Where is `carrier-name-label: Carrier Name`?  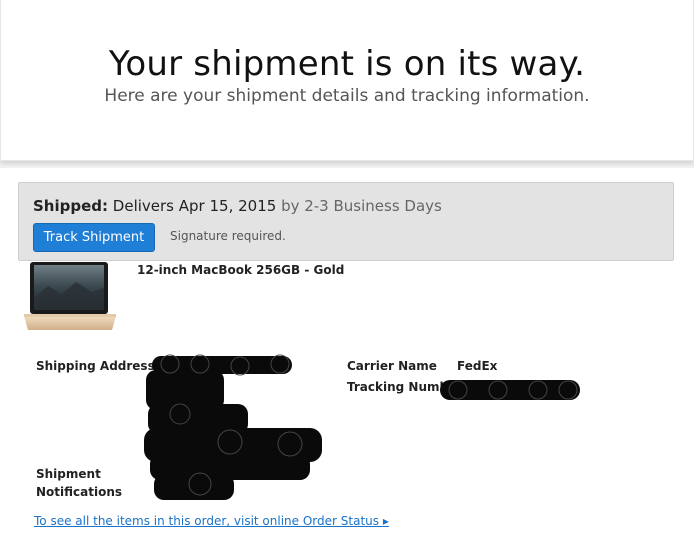
carrier-name-label: Carrier Name is located at coordinates (392, 366).